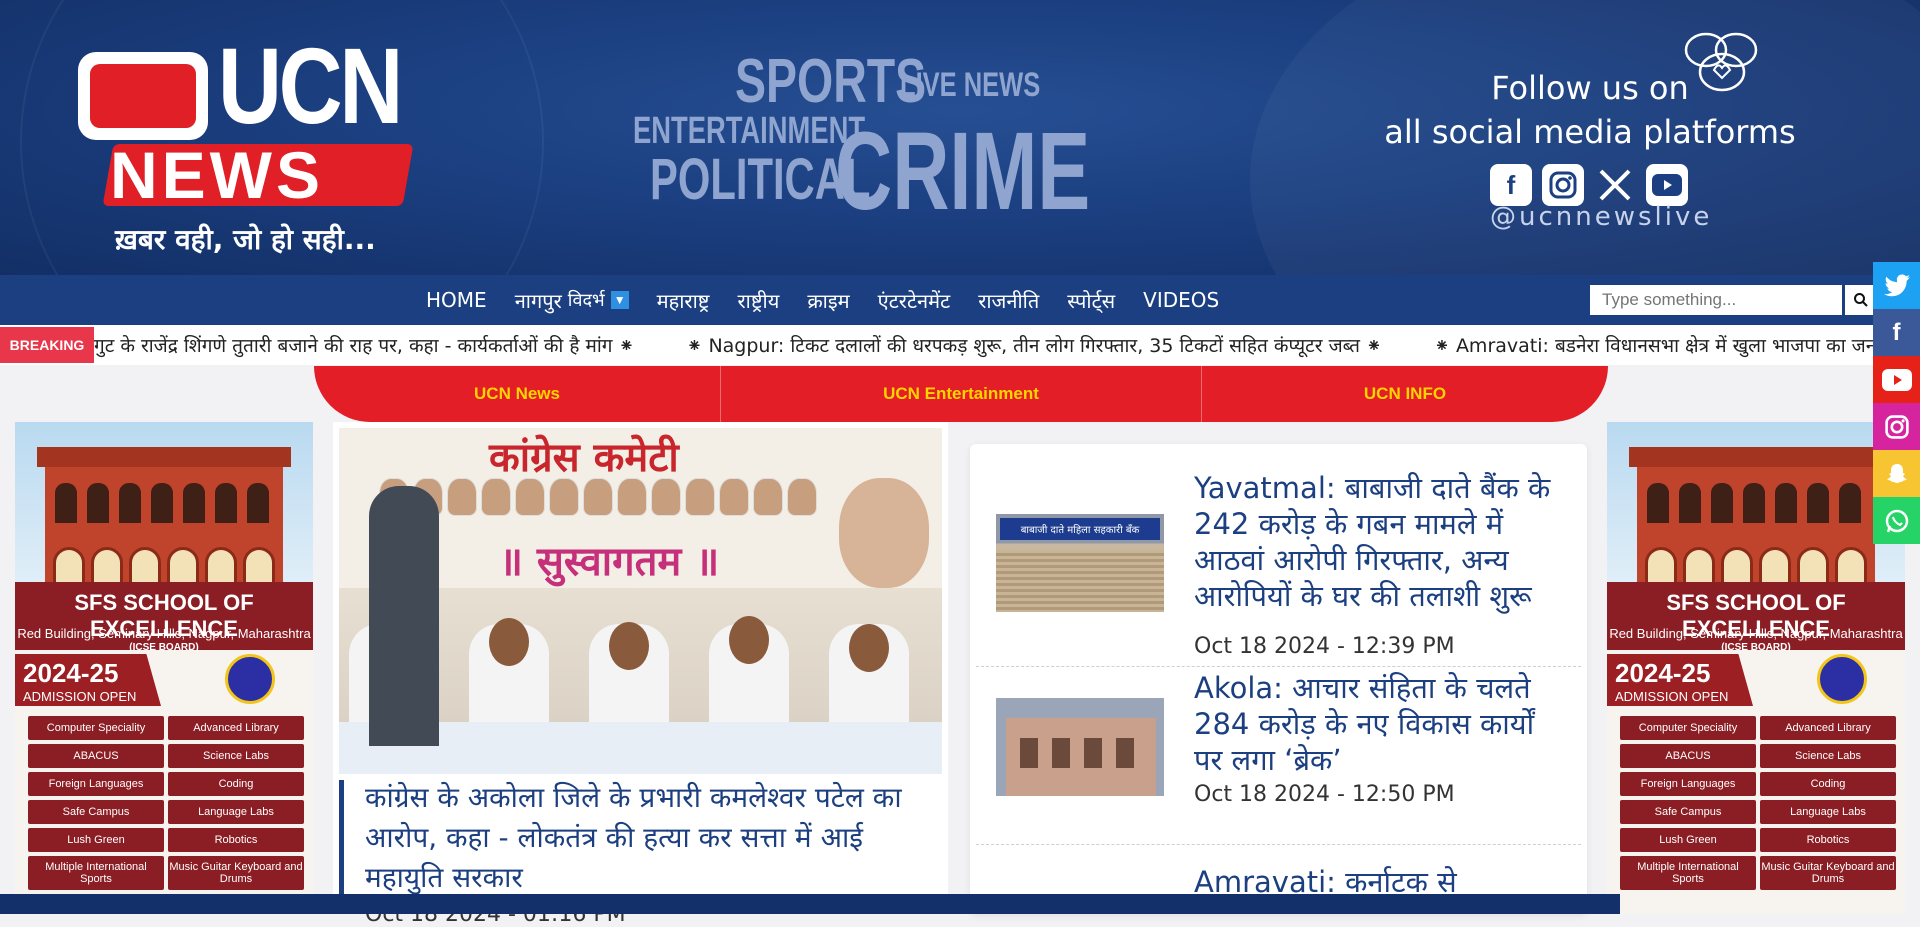 The height and width of the screenshot is (927, 1920). What do you see at coordinates (1615, 185) in the screenshot?
I see `x-icon` at bounding box center [1615, 185].